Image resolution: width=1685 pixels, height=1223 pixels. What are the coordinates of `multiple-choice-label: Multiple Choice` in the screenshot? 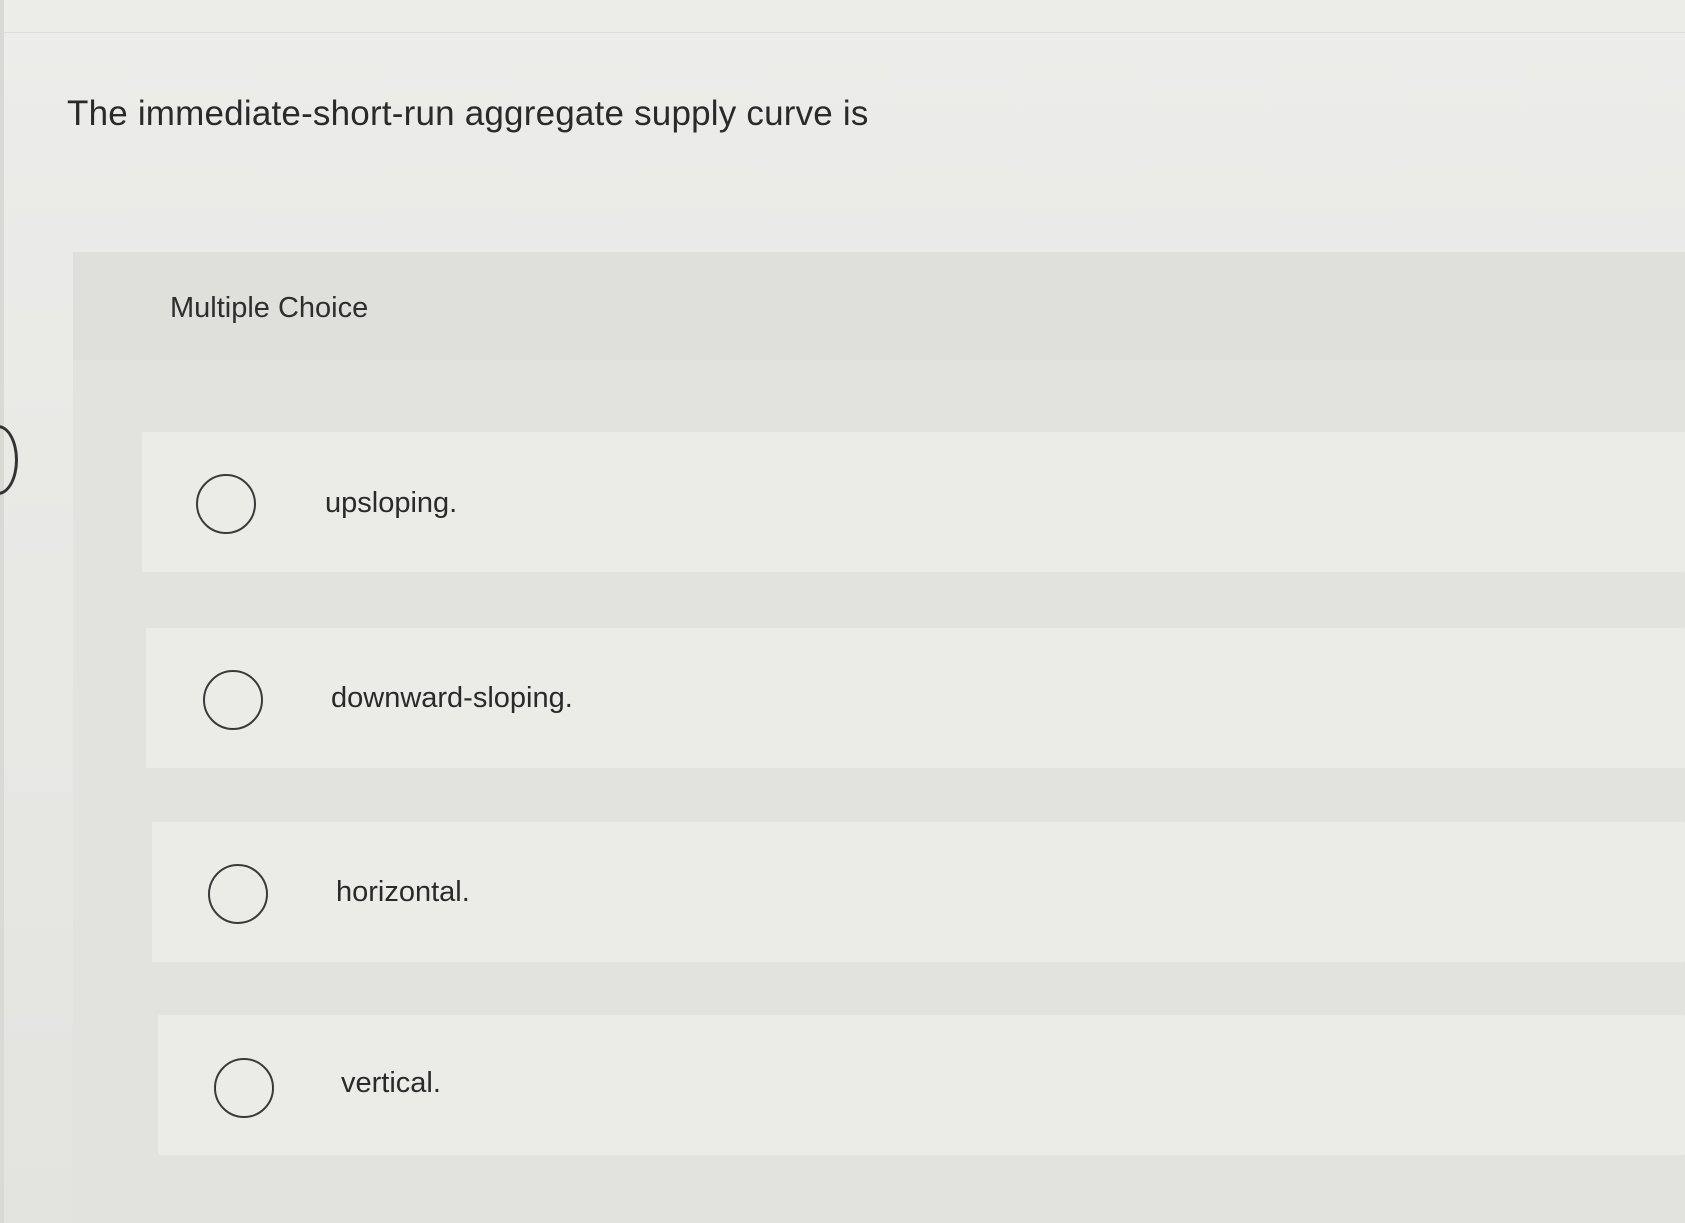 It's located at (269, 308).